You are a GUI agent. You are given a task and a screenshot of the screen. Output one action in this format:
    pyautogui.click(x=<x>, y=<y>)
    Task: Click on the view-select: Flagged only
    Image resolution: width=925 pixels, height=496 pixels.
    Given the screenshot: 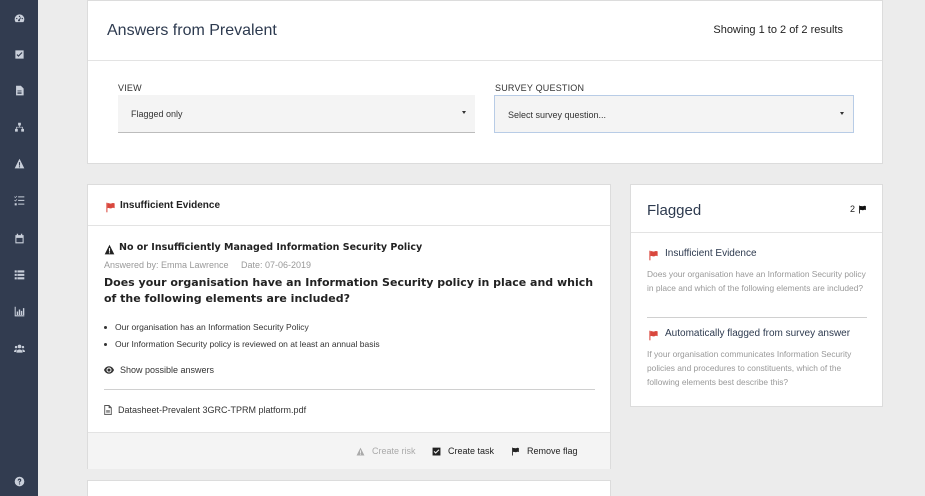 What is the action you would take?
    pyautogui.click(x=296, y=114)
    